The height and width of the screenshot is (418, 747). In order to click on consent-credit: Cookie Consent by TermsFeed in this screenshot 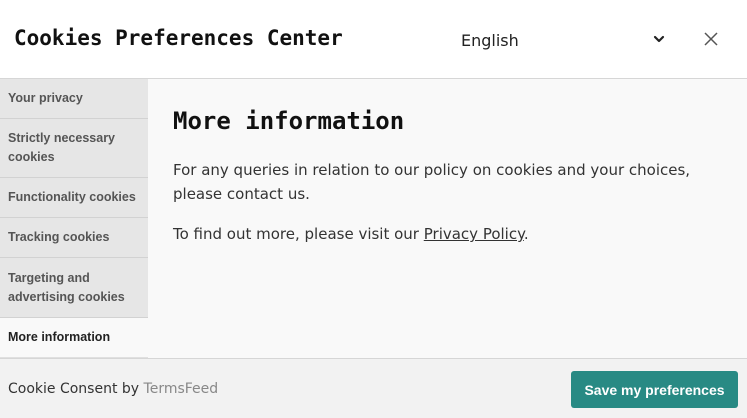, I will do `click(113, 389)`.